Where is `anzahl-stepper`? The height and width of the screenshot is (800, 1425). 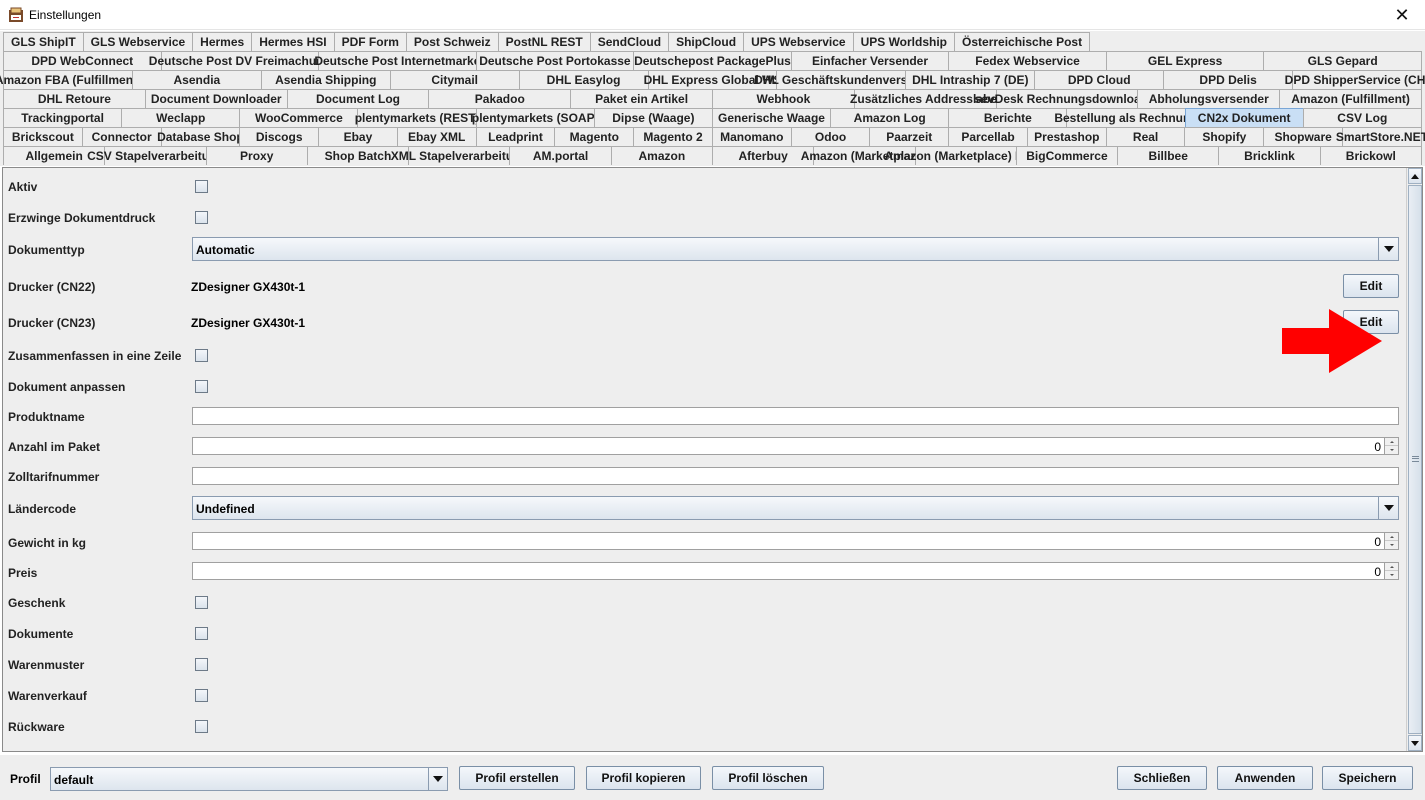 anzahl-stepper is located at coordinates (1391, 446).